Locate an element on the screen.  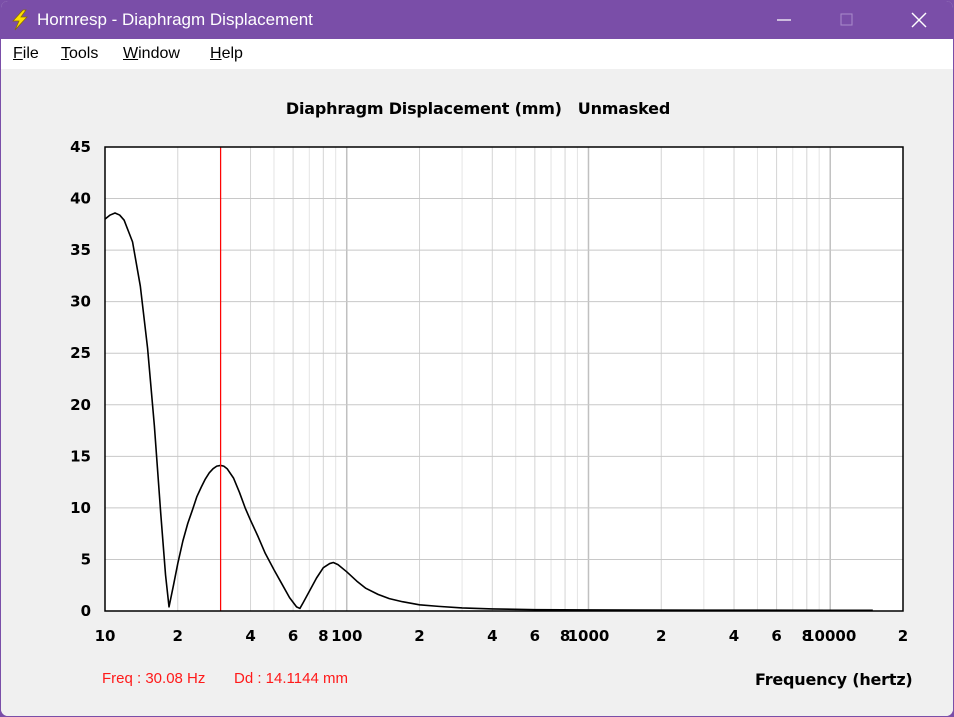
maximize-button is located at coordinates (847, 20).